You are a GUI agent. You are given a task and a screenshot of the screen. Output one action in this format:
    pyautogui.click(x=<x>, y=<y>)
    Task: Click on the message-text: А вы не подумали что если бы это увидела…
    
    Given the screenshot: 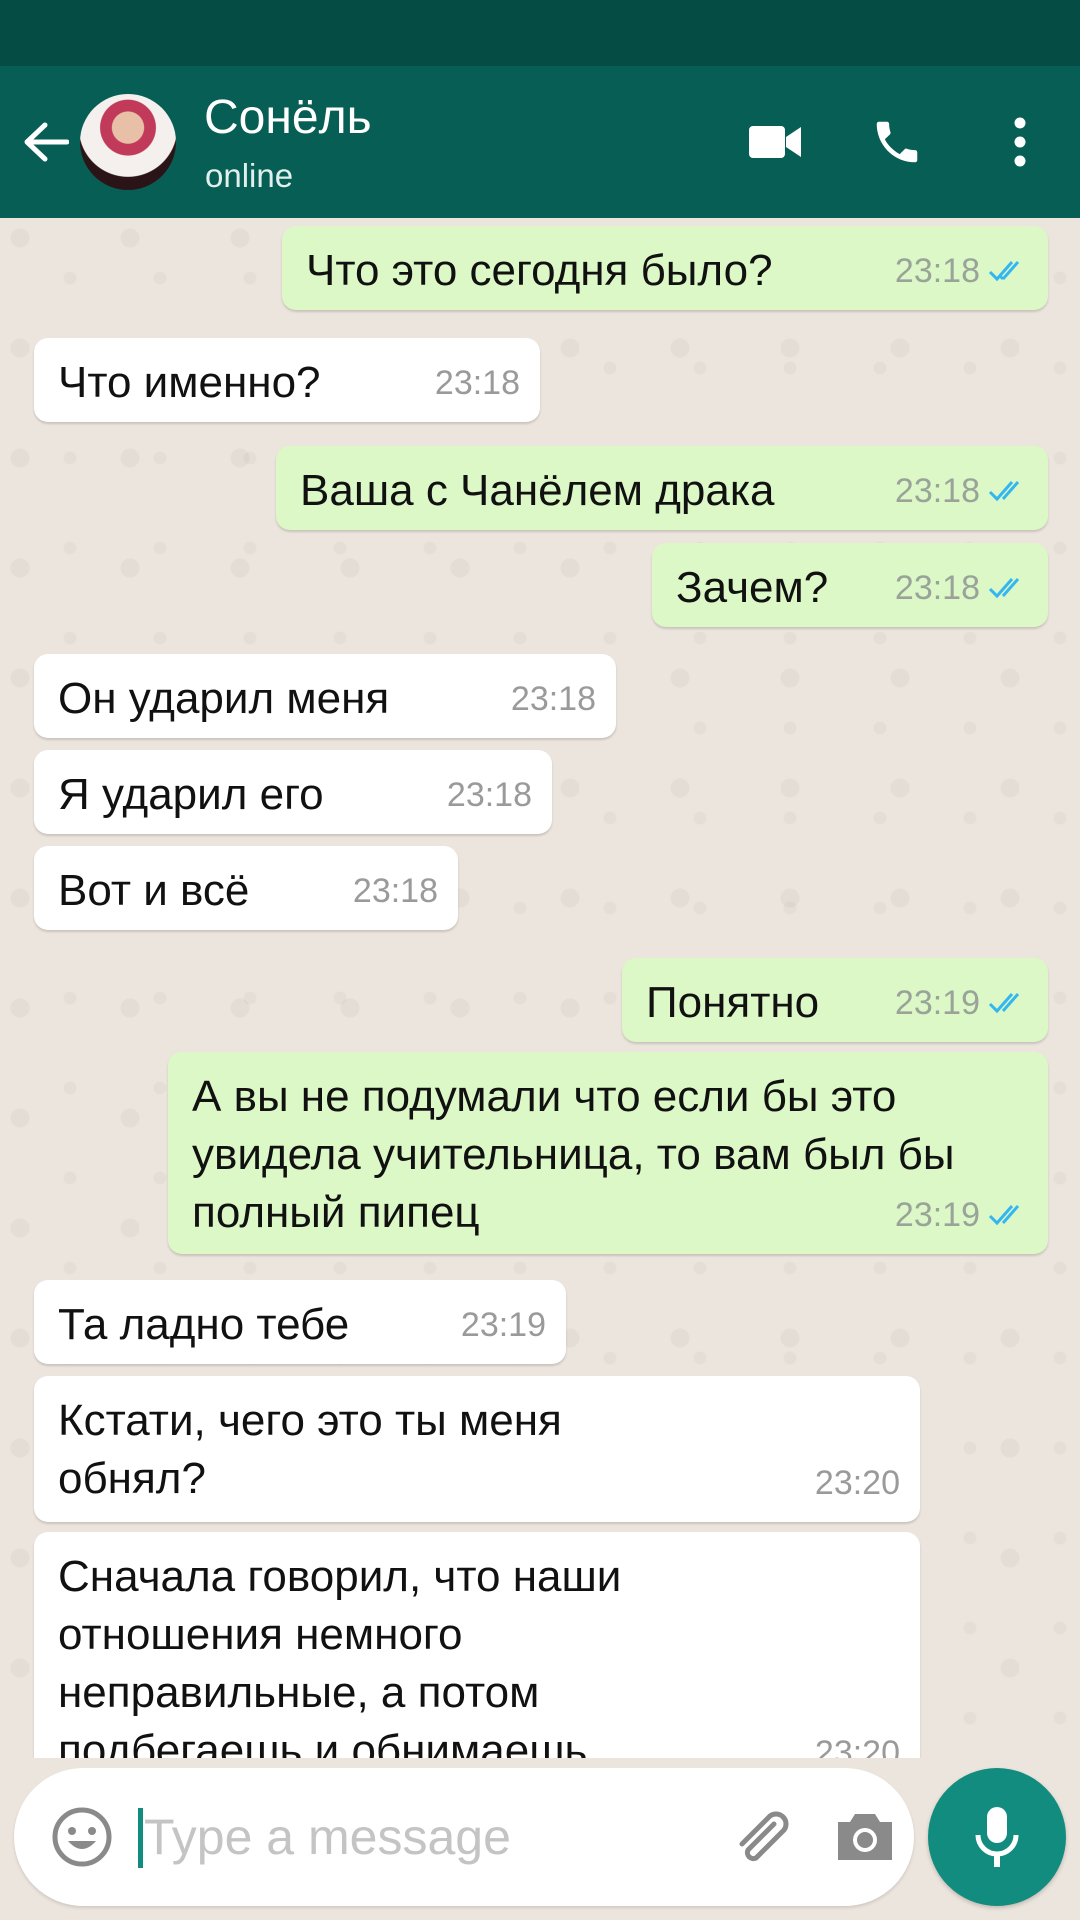 What is the action you would take?
    pyautogui.click(x=573, y=1154)
    